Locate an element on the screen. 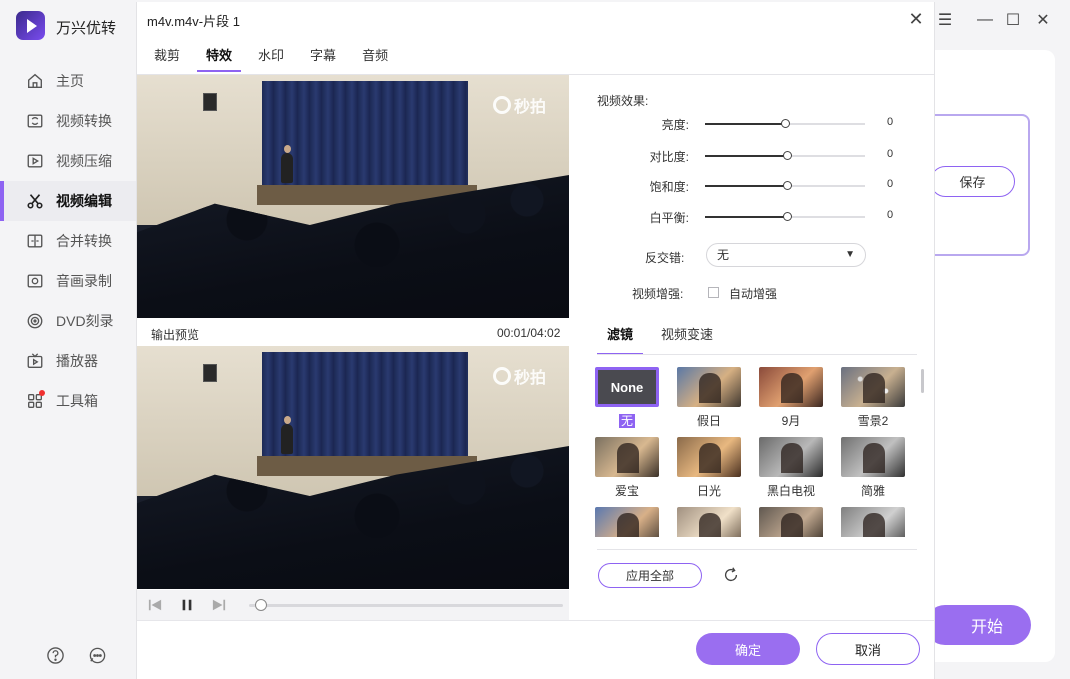  save-button: 保存 is located at coordinates (972, 181).